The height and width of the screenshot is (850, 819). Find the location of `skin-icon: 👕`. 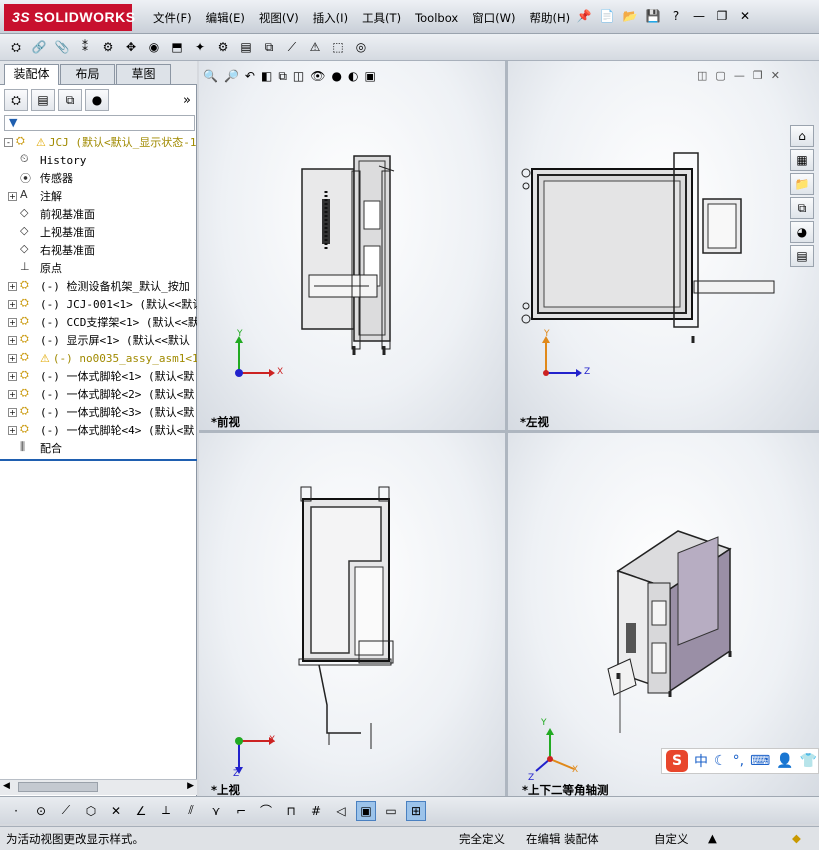

skin-icon: 👕 is located at coordinates (808, 761).